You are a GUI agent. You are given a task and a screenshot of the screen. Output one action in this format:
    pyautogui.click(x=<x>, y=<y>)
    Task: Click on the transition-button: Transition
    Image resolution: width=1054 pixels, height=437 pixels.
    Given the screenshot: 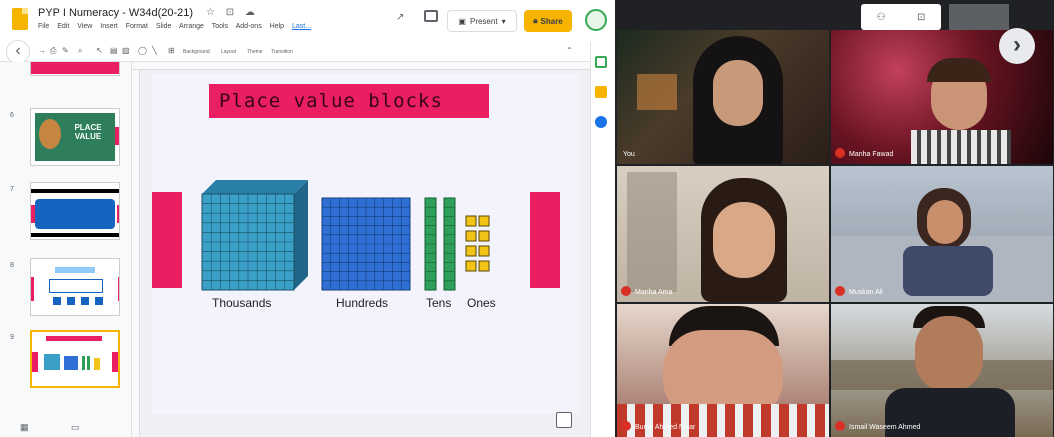 What is the action you would take?
    pyautogui.click(x=282, y=52)
    